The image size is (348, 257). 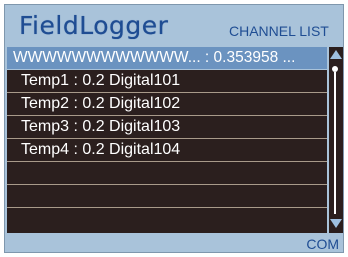 I want to click on channel-row-temp1: Temp1 : 0.2 Digital101, so click(x=167, y=81).